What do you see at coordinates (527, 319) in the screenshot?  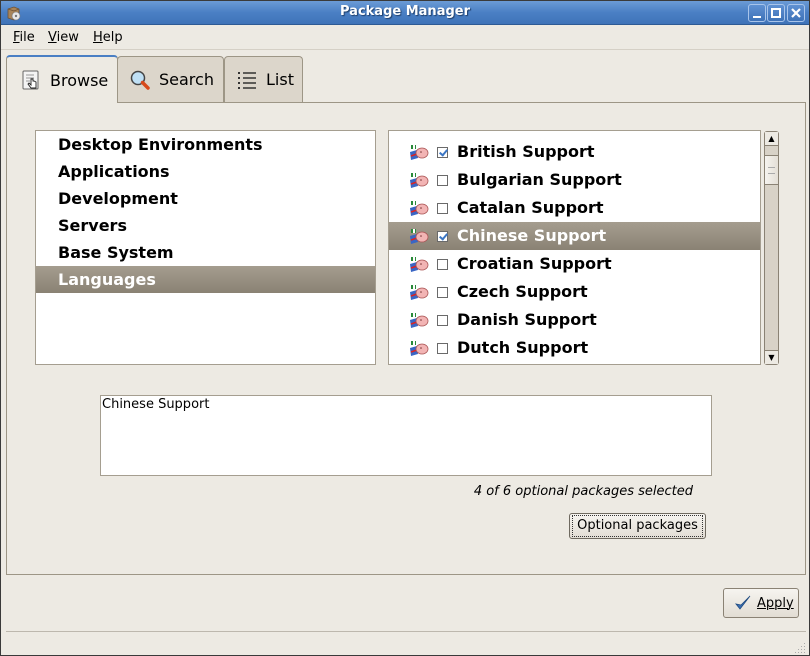 I see `package-label: Danish Support` at bounding box center [527, 319].